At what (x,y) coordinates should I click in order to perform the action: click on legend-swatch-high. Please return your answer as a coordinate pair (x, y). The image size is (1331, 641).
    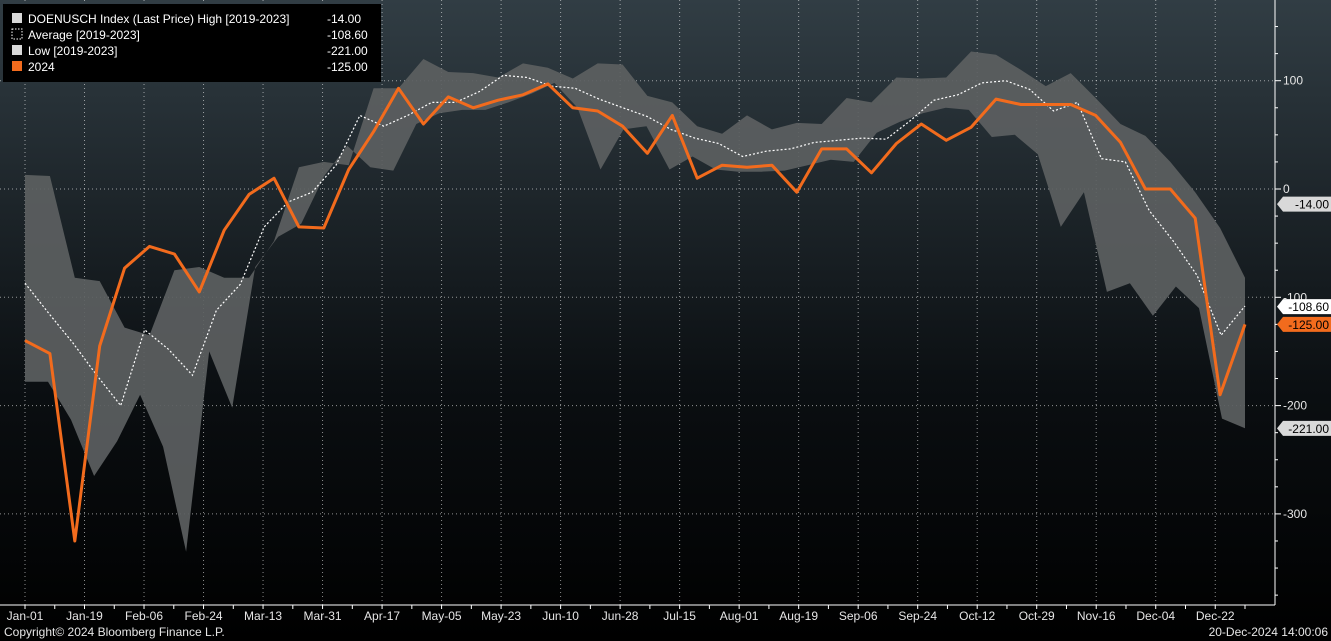
    Looking at the image, I should click on (17, 18).